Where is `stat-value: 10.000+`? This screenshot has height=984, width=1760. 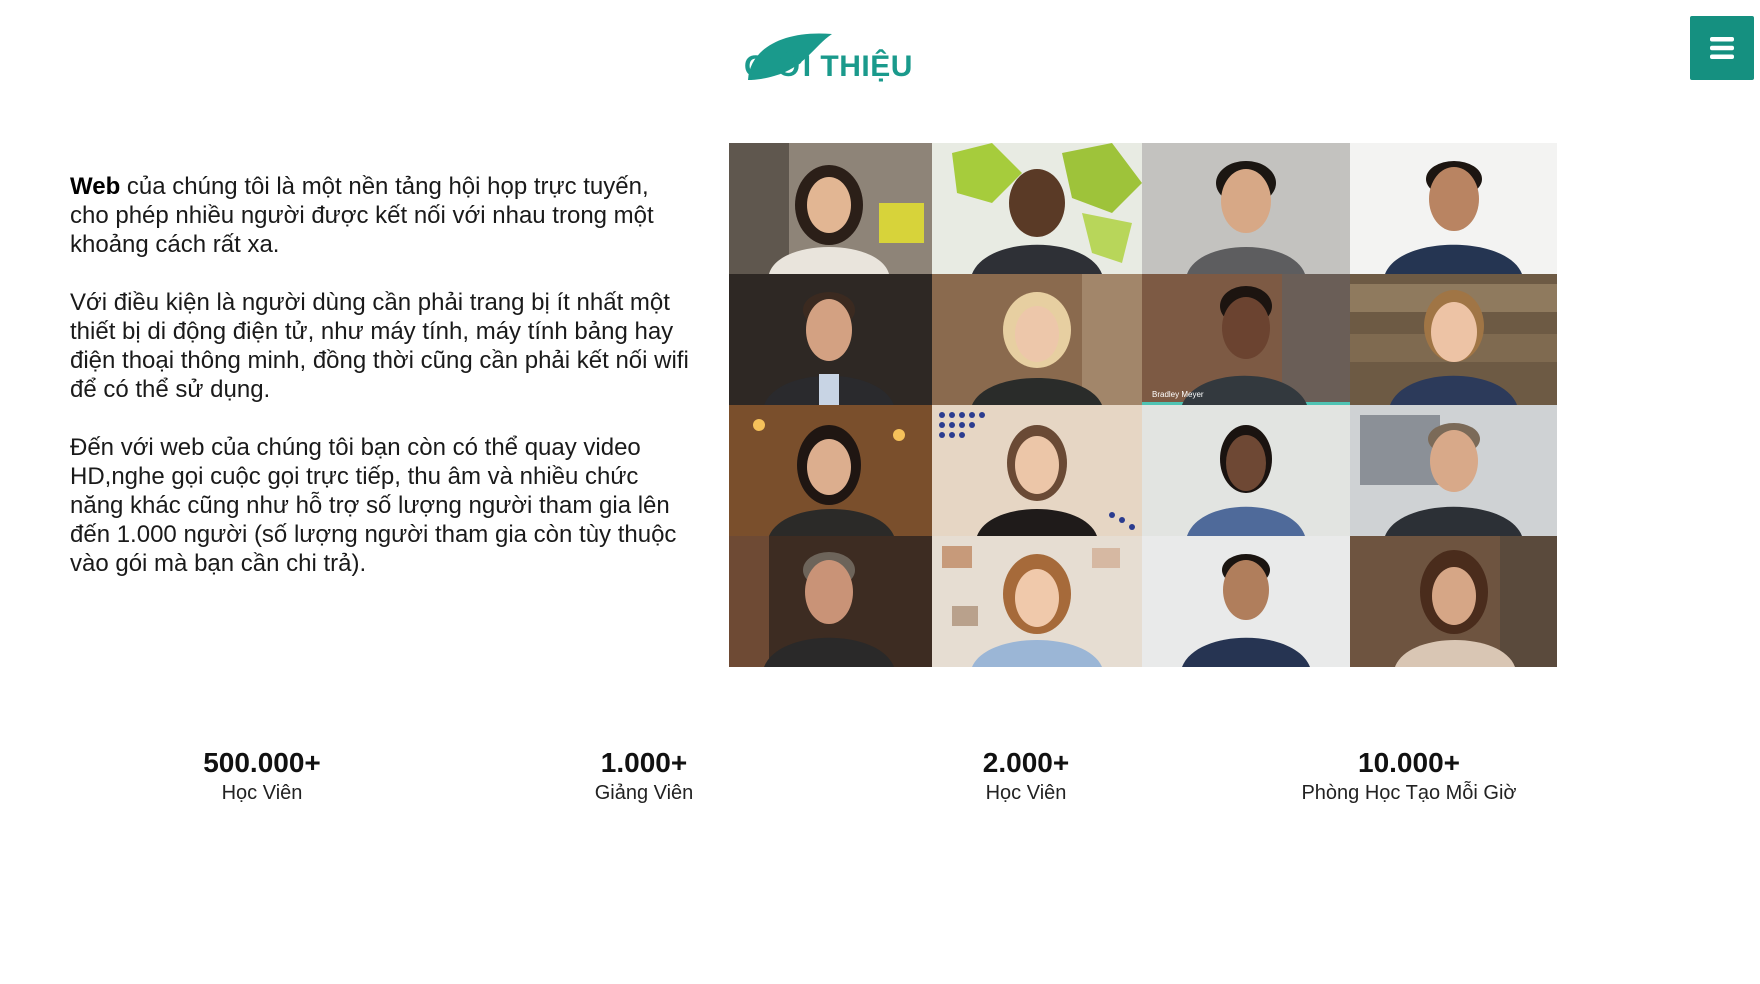 stat-value: 10.000+ is located at coordinates (1409, 762).